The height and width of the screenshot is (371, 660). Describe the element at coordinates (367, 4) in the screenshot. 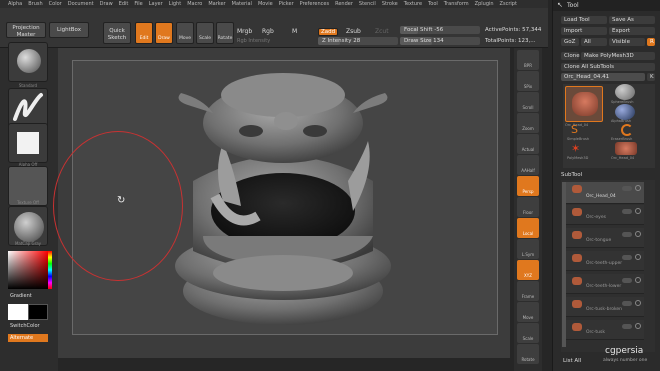

I see `menu-item-stencil: Stencil` at that location.